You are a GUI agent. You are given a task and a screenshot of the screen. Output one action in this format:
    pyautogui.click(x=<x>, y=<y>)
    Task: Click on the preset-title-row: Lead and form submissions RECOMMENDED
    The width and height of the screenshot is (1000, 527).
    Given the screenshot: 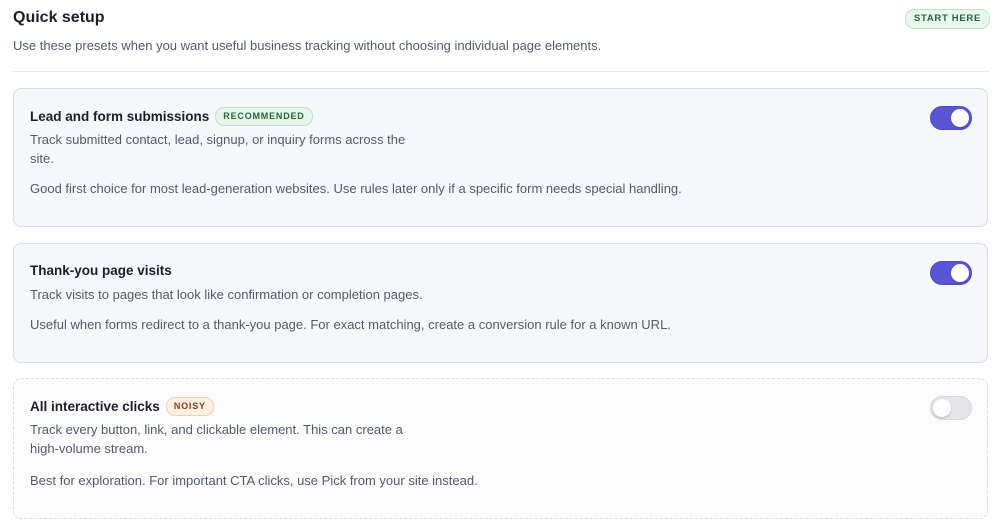 What is the action you would take?
    pyautogui.click(x=171, y=116)
    